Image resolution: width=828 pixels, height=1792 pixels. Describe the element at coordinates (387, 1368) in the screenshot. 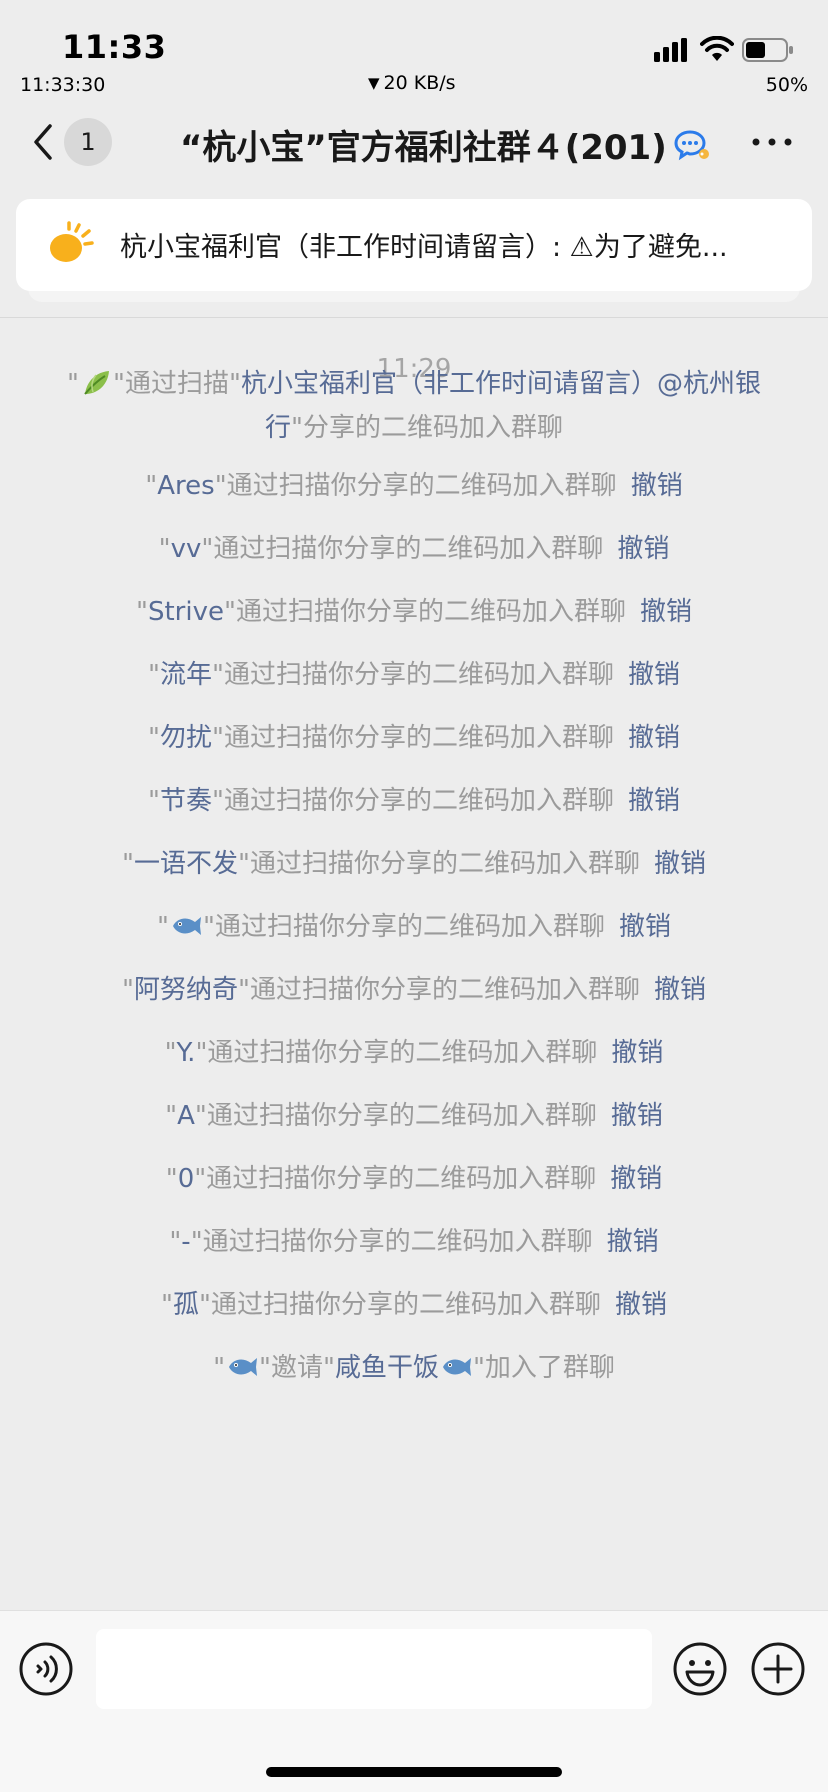

I see `invitee-name-link: 咸鱼干饭` at that location.